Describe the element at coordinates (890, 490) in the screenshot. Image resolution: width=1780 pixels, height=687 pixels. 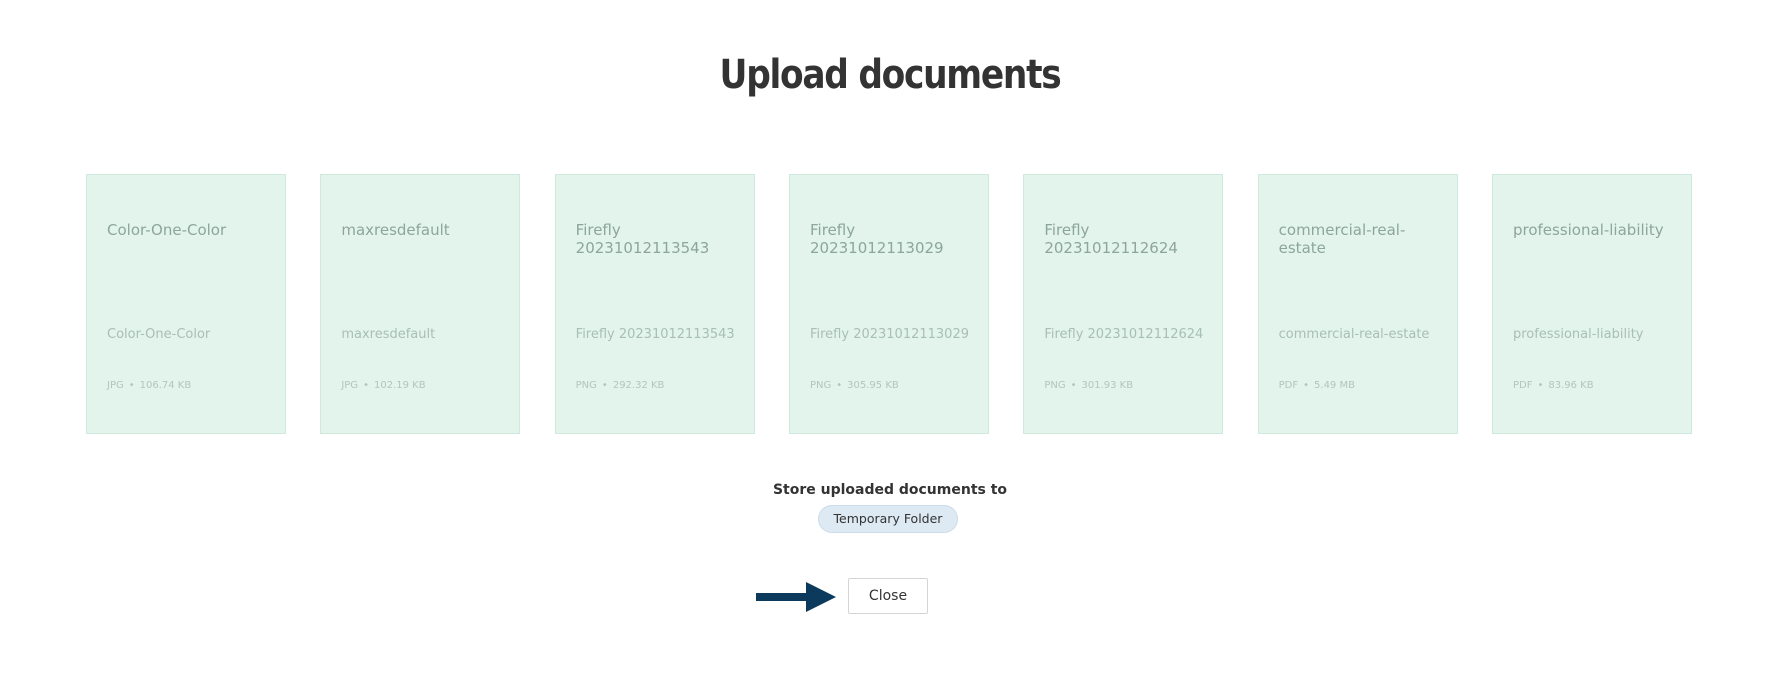
I see `store-location-label: Store uploaded documents to` at that location.